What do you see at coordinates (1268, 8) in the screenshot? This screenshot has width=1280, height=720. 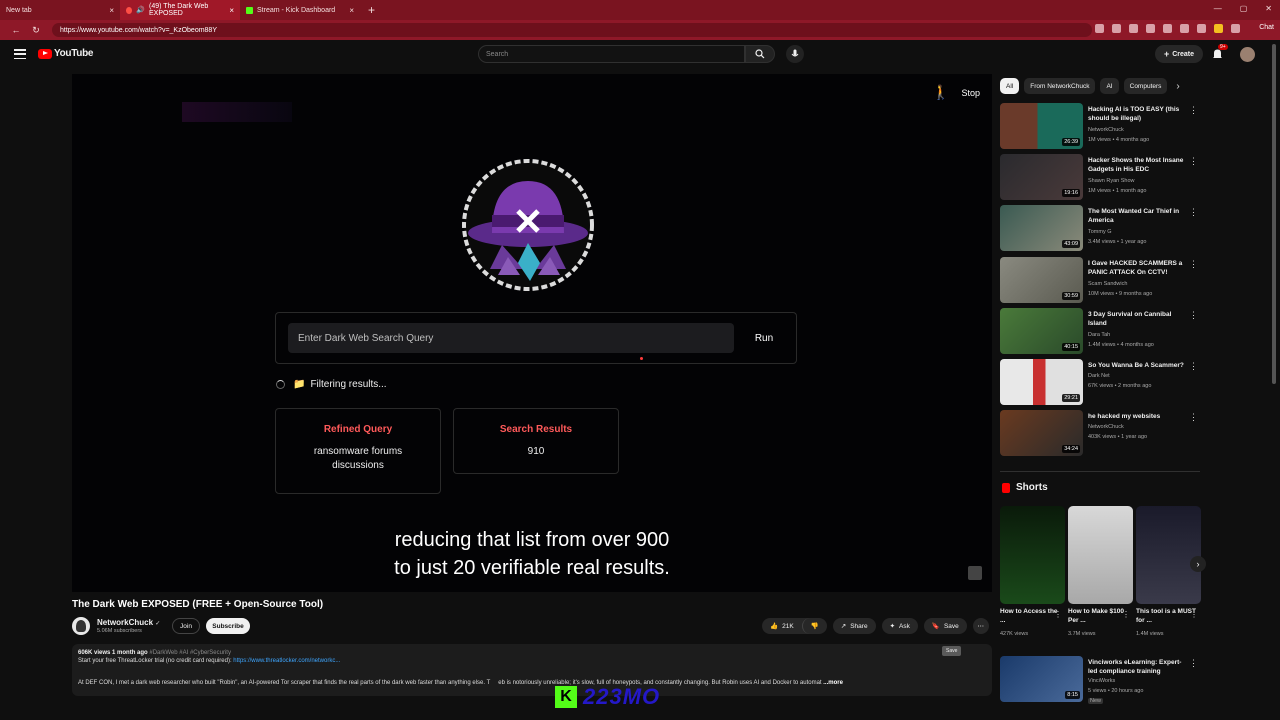 I see `close-window-icon: ✕` at bounding box center [1268, 8].